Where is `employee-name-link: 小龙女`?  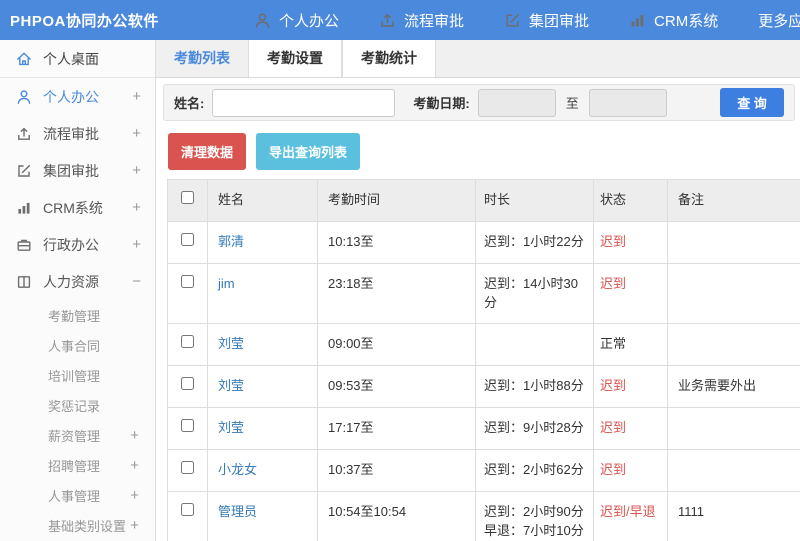
employee-name-link: 小龙女 is located at coordinates (237, 469).